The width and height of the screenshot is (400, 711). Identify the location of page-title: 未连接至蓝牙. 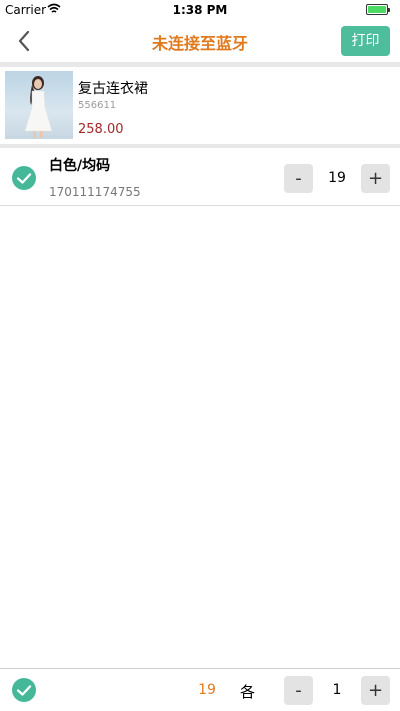
(199, 43).